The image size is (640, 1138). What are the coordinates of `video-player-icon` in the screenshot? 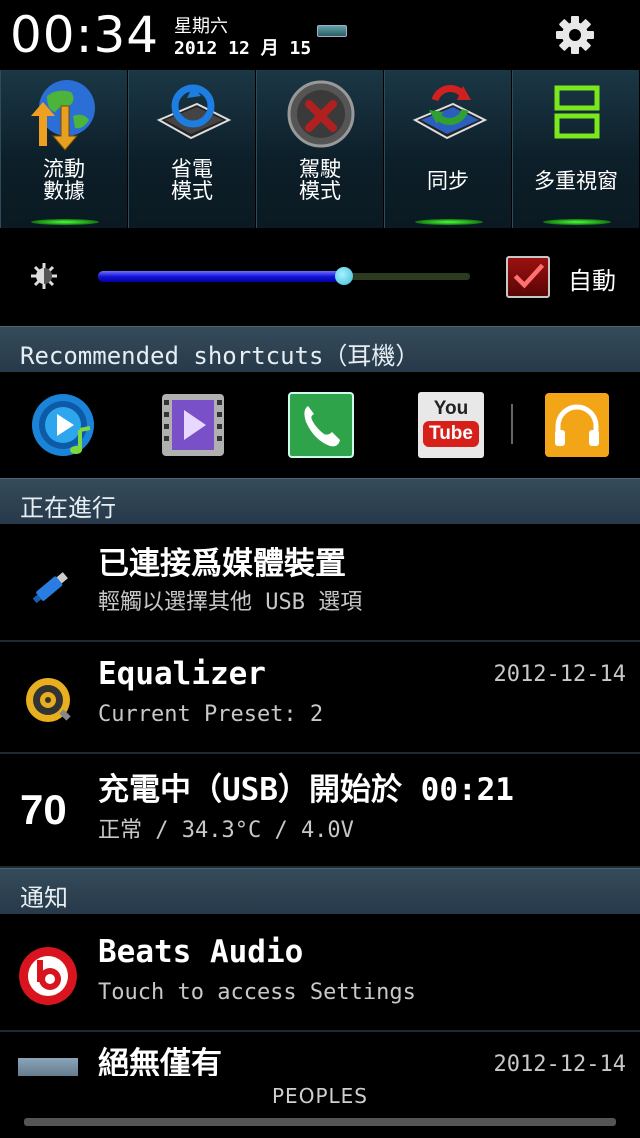 It's located at (193, 425).